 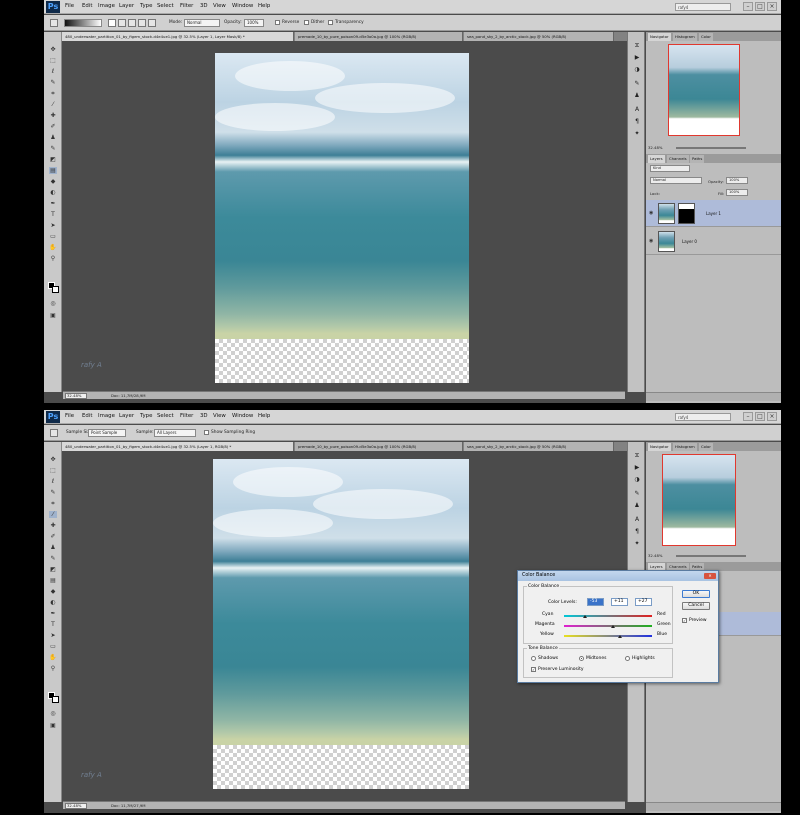 I want to click on blend-mode-select: Normal, so click(x=676, y=180).